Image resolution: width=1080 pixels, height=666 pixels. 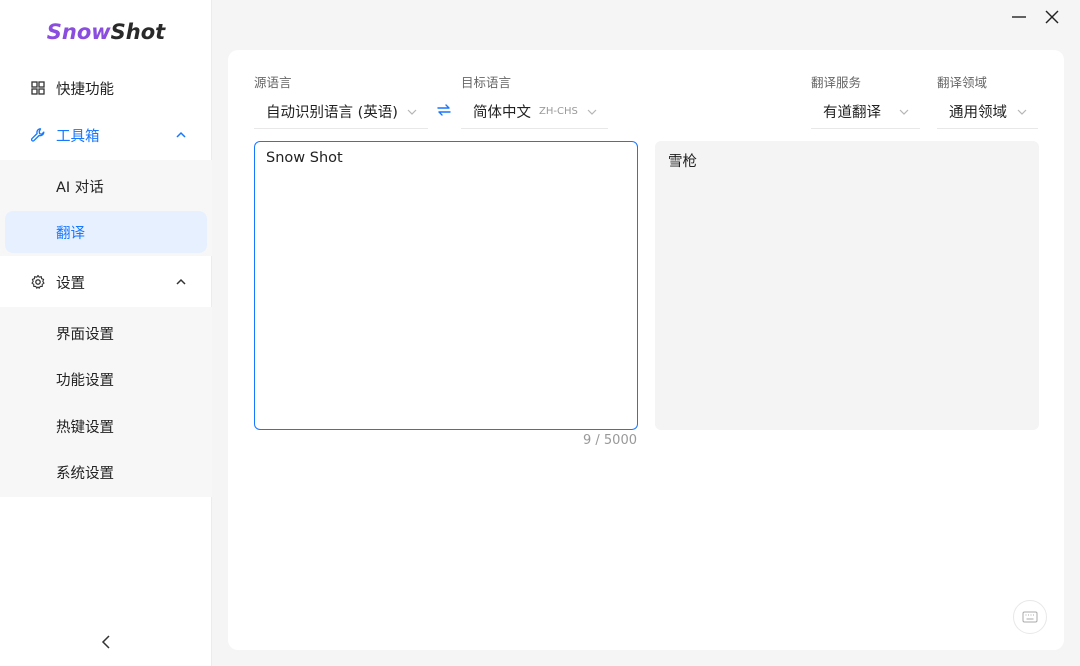 What do you see at coordinates (106, 135) in the screenshot?
I see `sidebar-item-toolbox: 工具箱` at bounding box center [106, 135].